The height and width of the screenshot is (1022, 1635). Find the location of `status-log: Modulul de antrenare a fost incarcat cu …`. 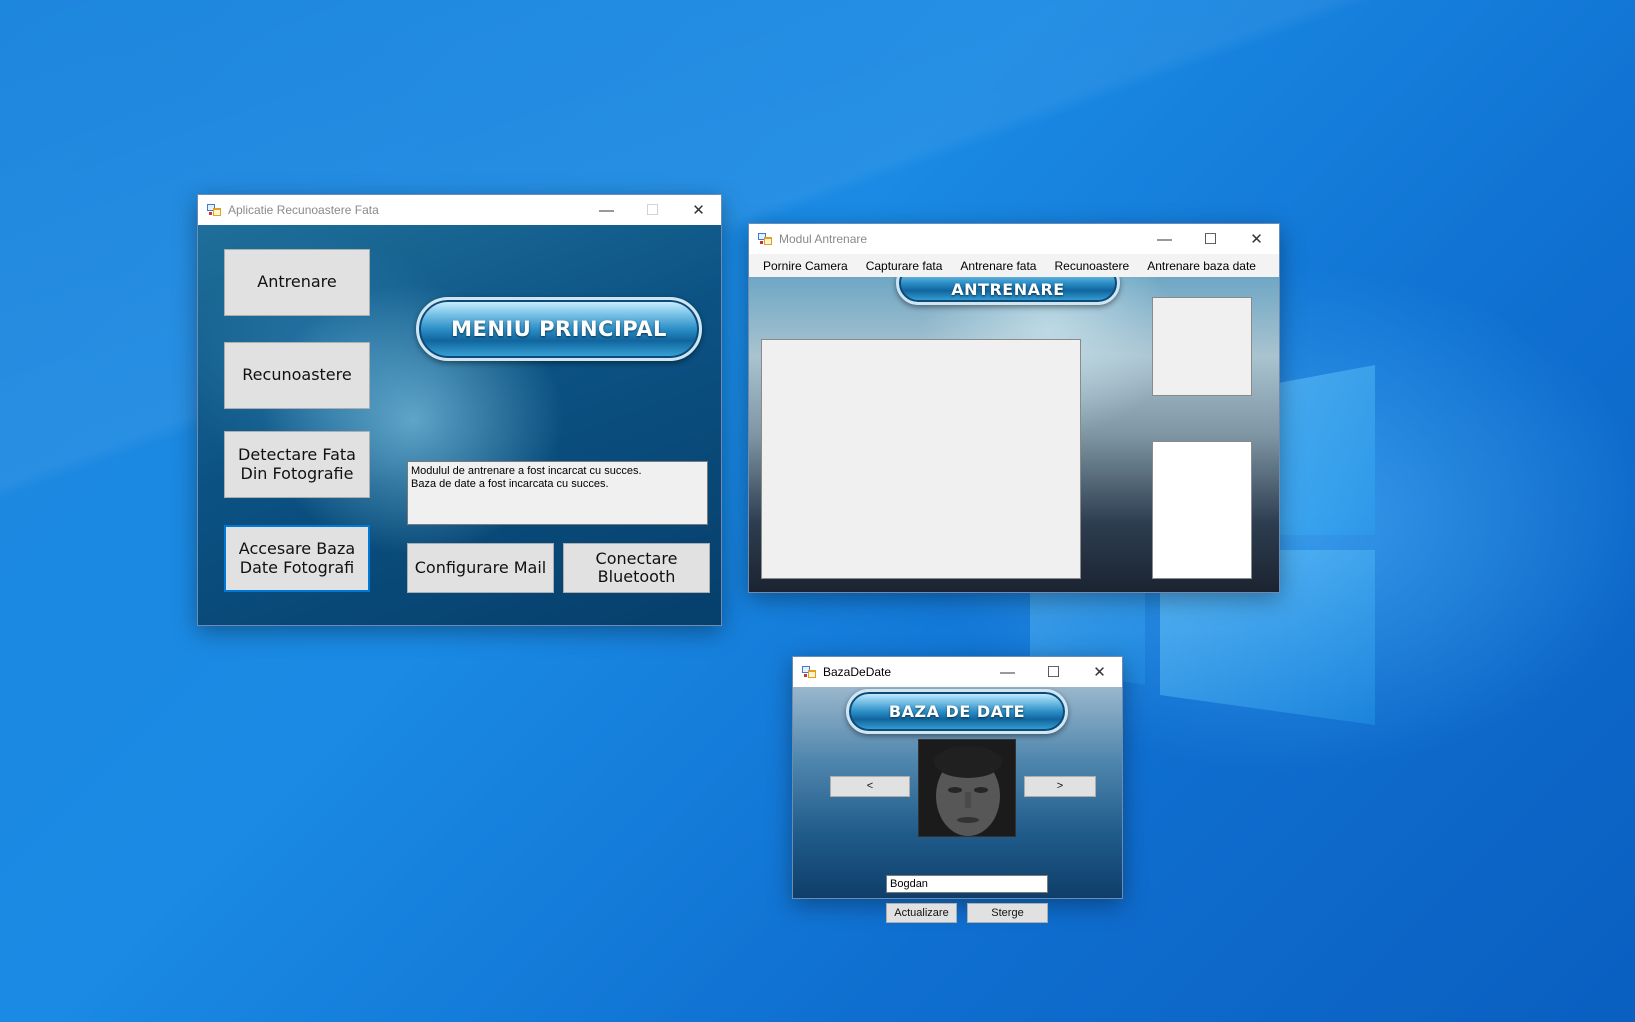

status-log: Modulul de antrenare a fost incarcat cu … is located at coordinates (557, 493).